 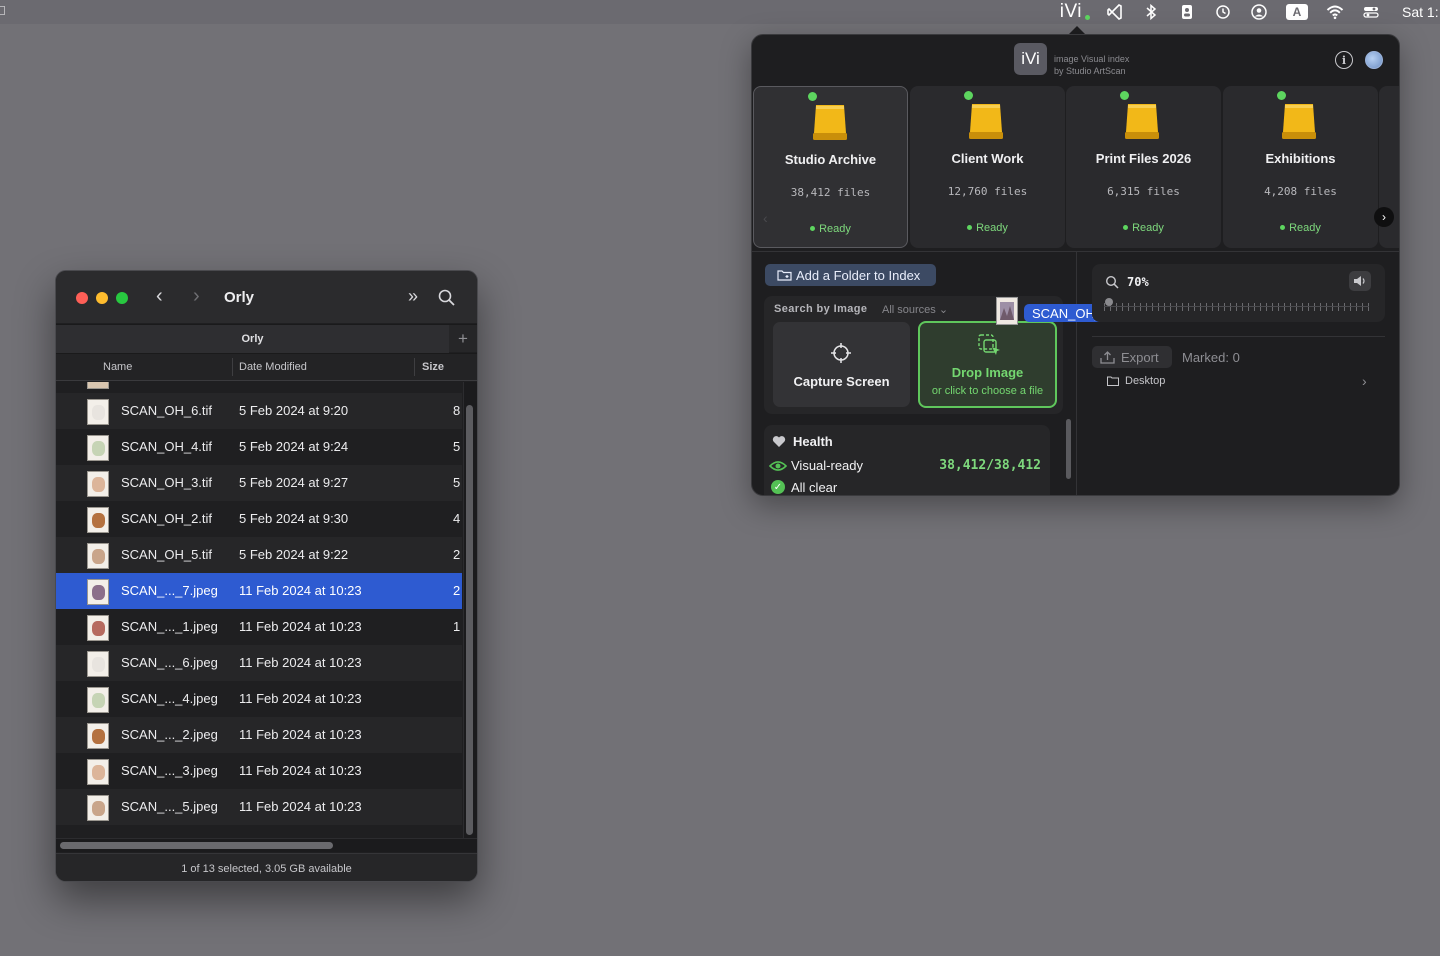 I want to click on wifi-icon, so click(x=1335, y=12).